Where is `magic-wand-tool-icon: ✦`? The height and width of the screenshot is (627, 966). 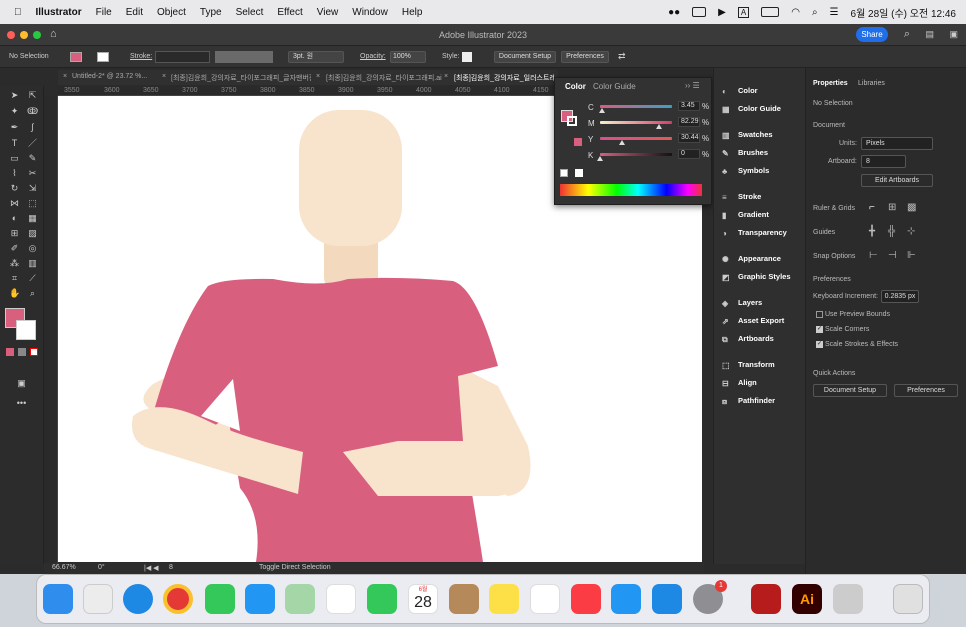
magic-wand-tool-icon: ✦ is located at coordinates (14, 111).